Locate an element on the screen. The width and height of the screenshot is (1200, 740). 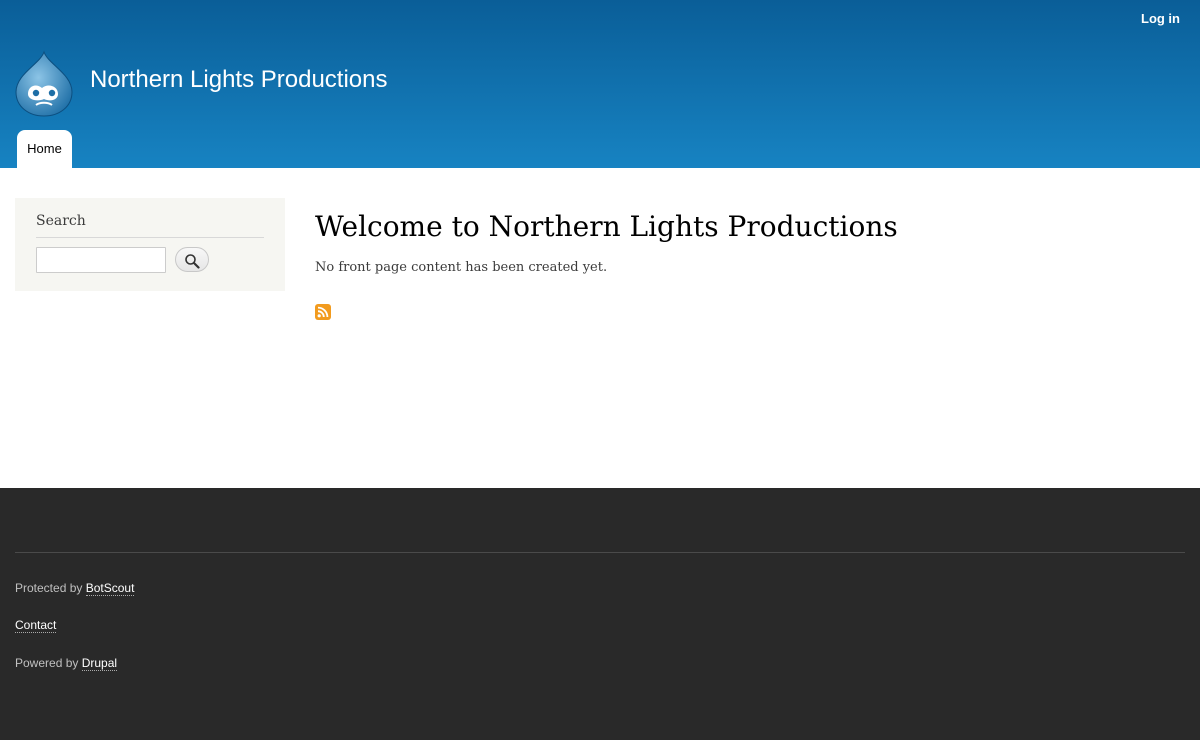
search-block-title: Search is located at coordinates (61, 221).